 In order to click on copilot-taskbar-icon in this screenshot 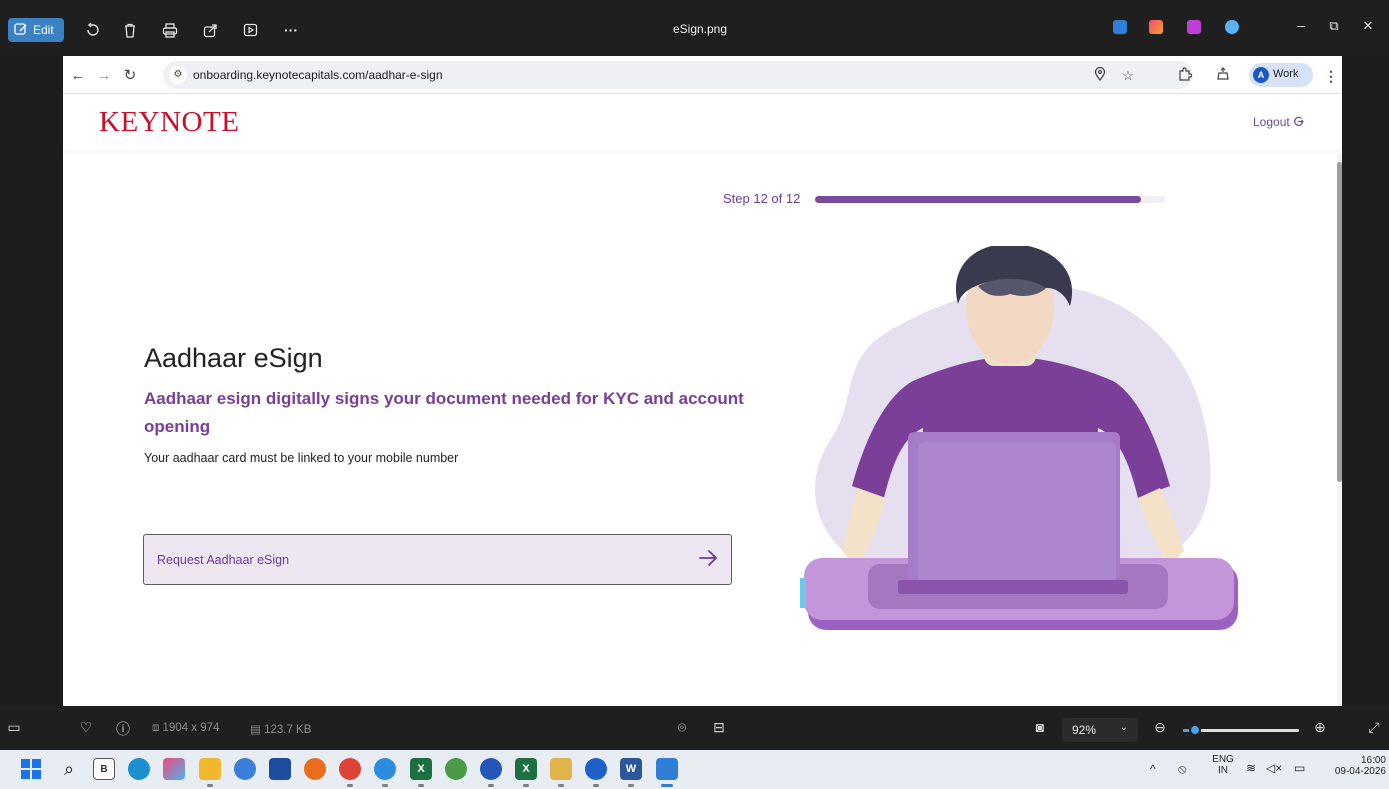, I will do `click(174, 769)`.